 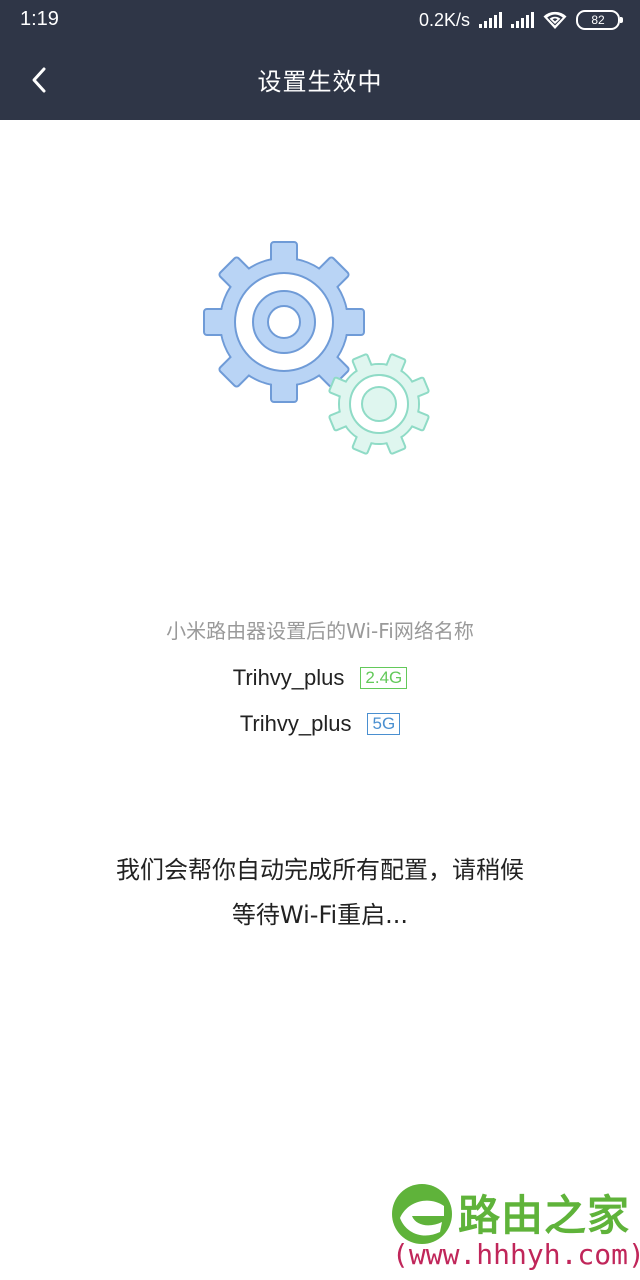 What do you see at coordinates (444, 19) in the screenshot?
I see `network-speed: 0.2K/s` at bounding box center [444, 19].